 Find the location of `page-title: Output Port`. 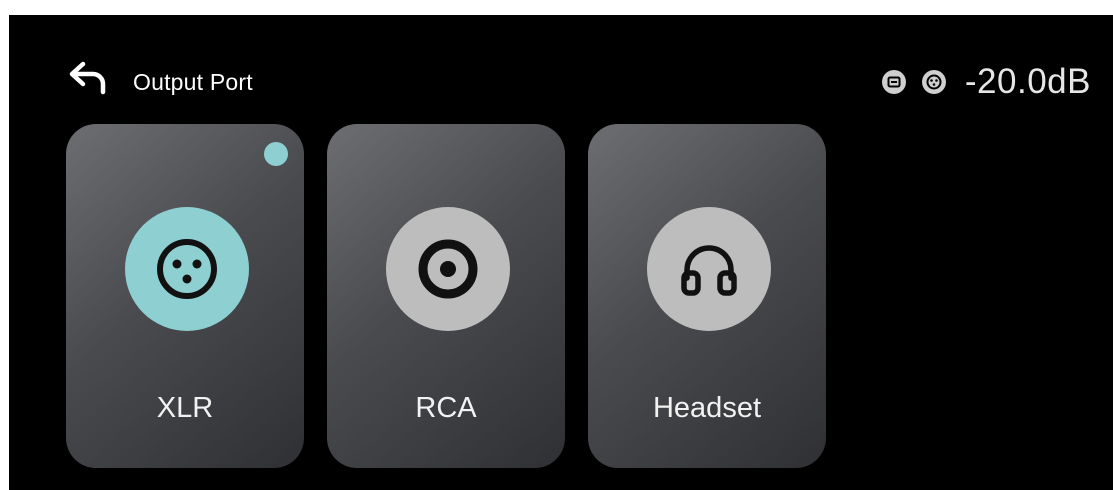

page-title: Output Port is located at coordinates (193, 82).